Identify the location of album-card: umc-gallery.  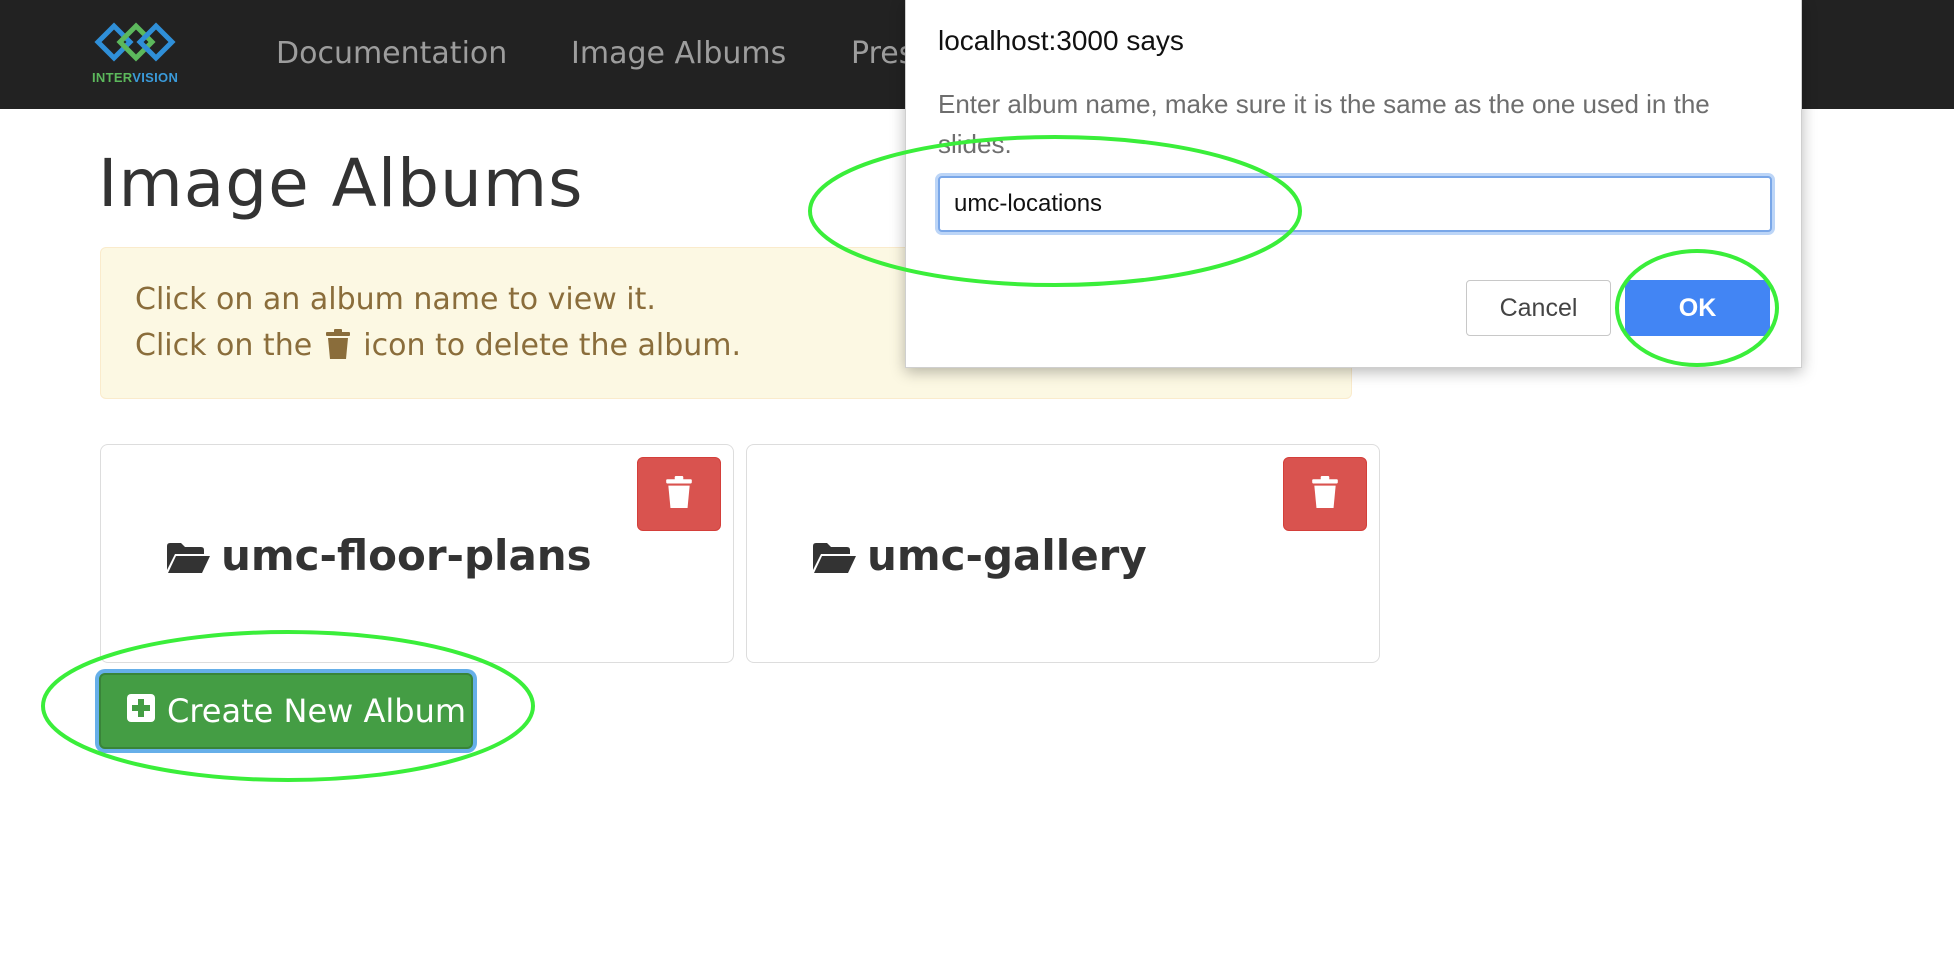
(1063, 553).